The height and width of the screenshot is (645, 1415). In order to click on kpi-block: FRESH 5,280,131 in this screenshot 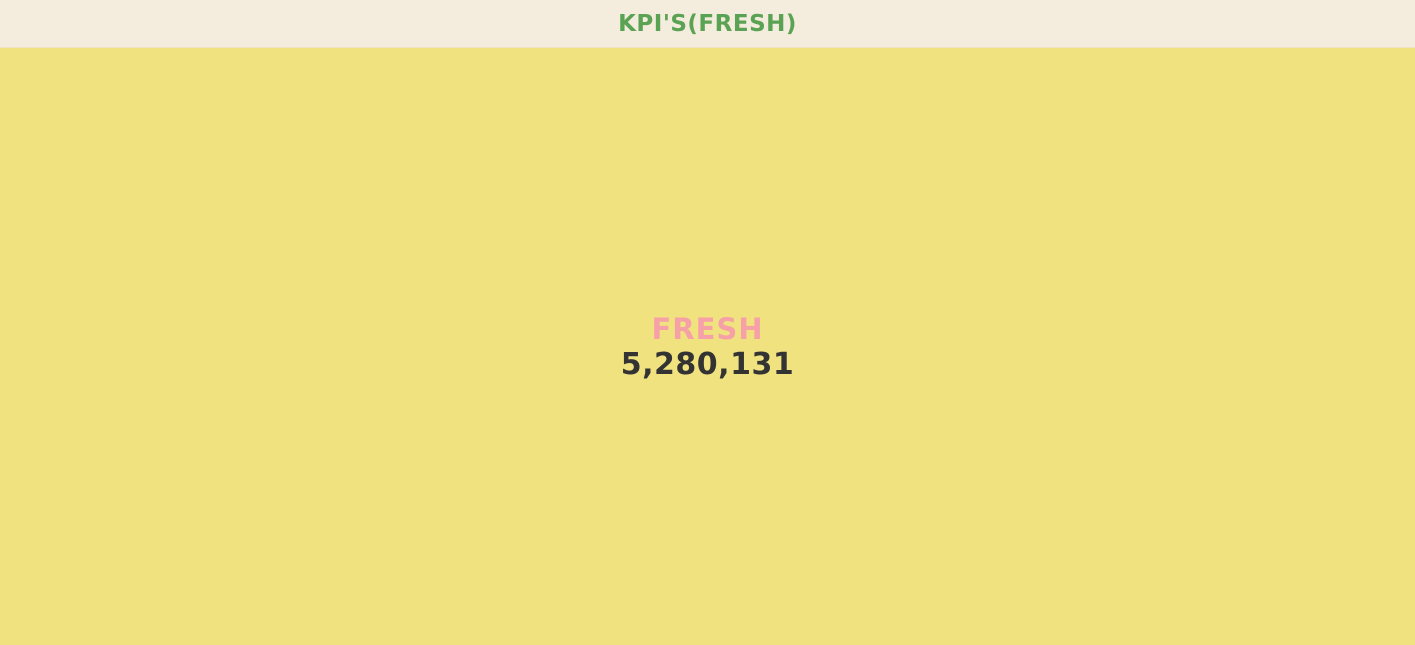, I will do `click(707, 347)`.